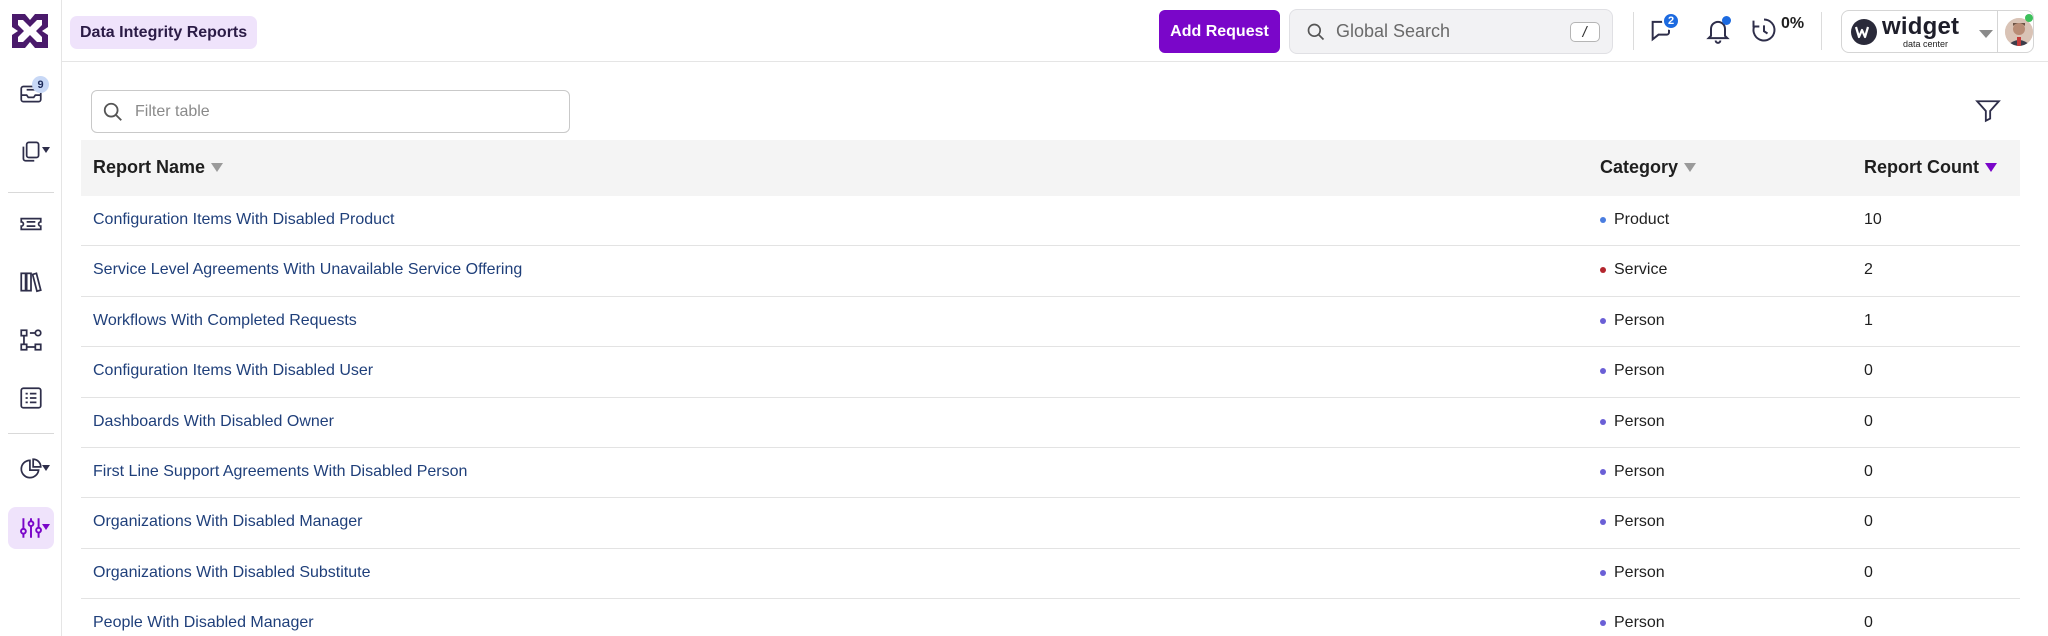 The width and height of the screenshot is (2048, 636). Describe the element at coordinates (345, 111) in the screenshot. I see `filter-table-input` at that location.